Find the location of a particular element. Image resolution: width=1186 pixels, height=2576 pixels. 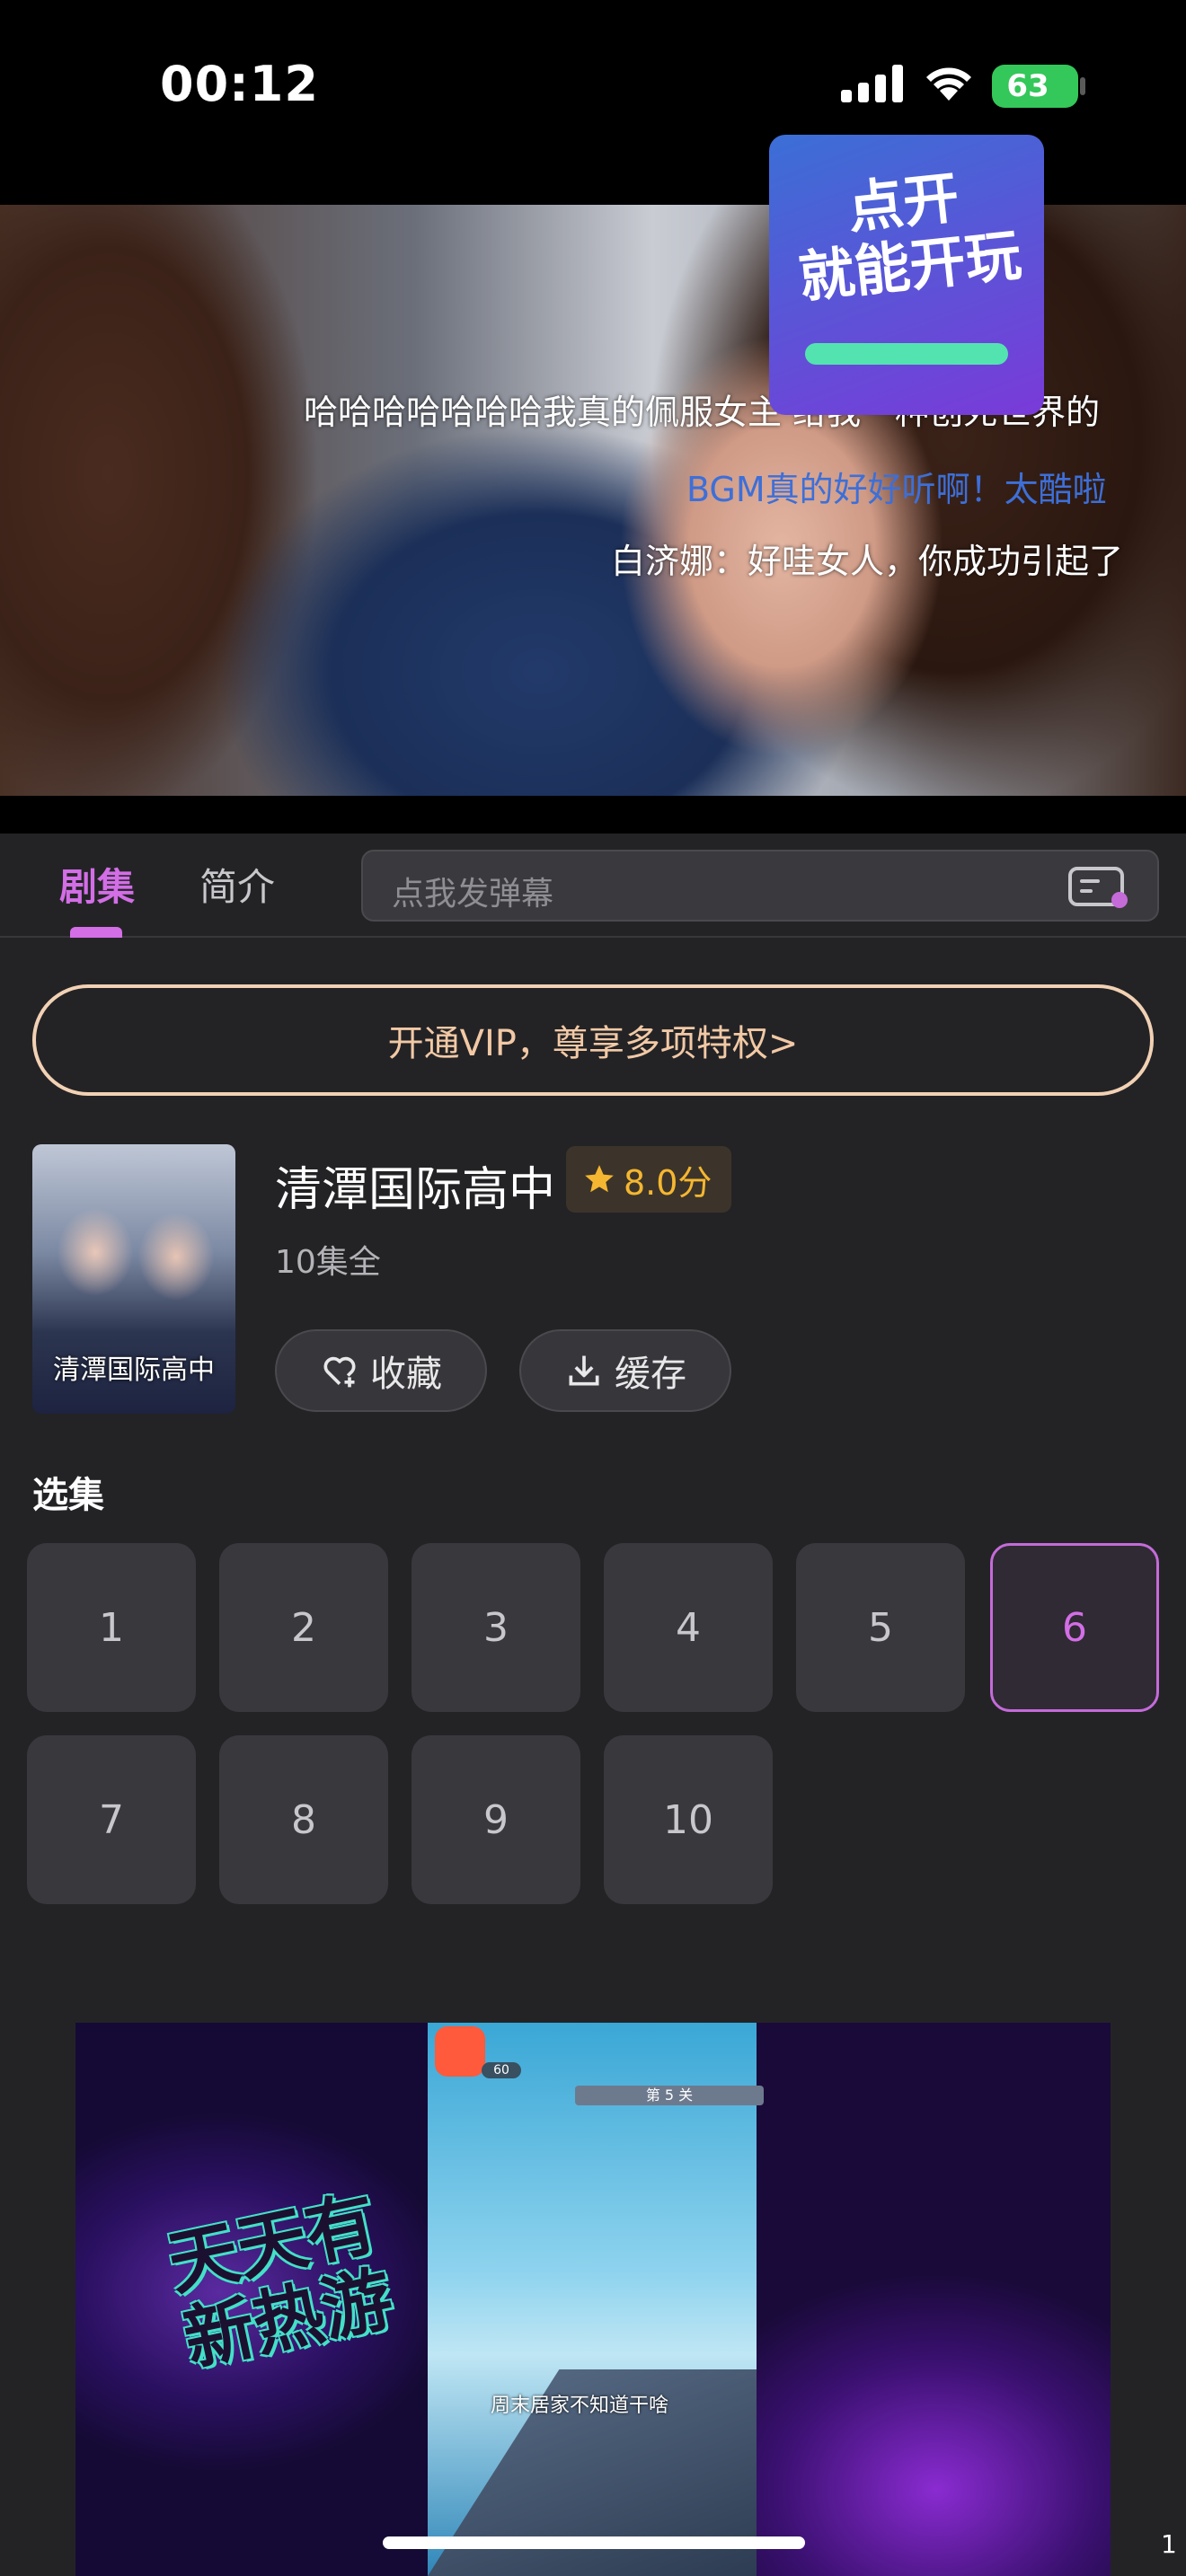

favorite-button: 收藏 is located at coordinates (381, 1370).